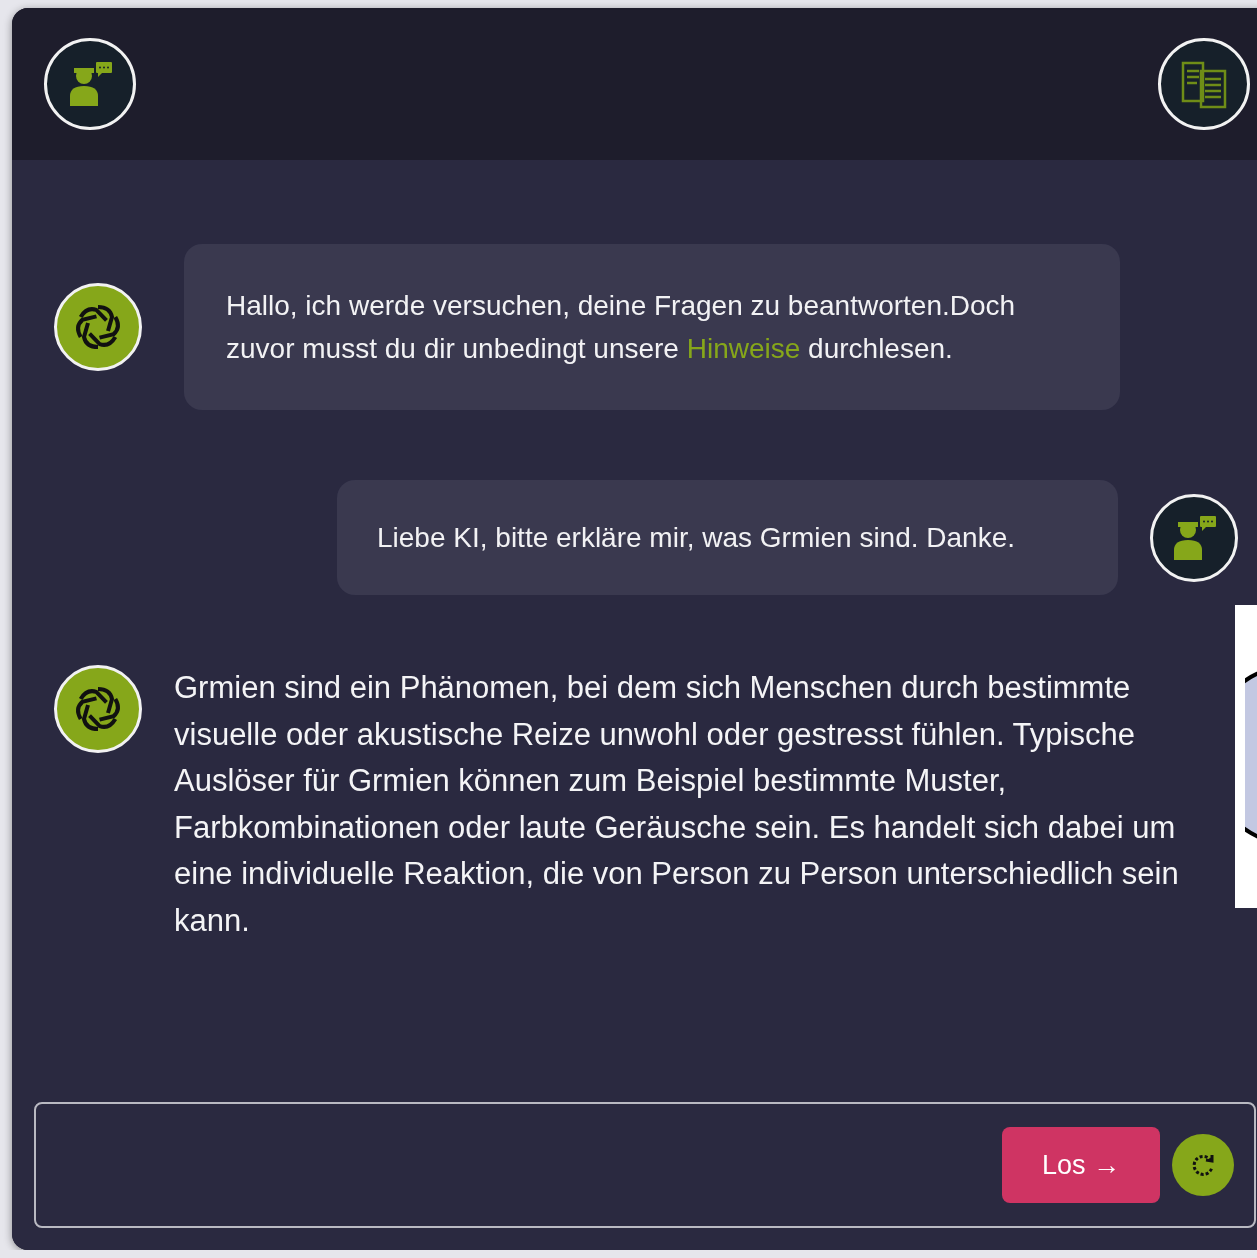 Image resolution: width=1257 pixels, height=1258 pixels. I want to click on send-button: Los →, so click(1081, 1165).